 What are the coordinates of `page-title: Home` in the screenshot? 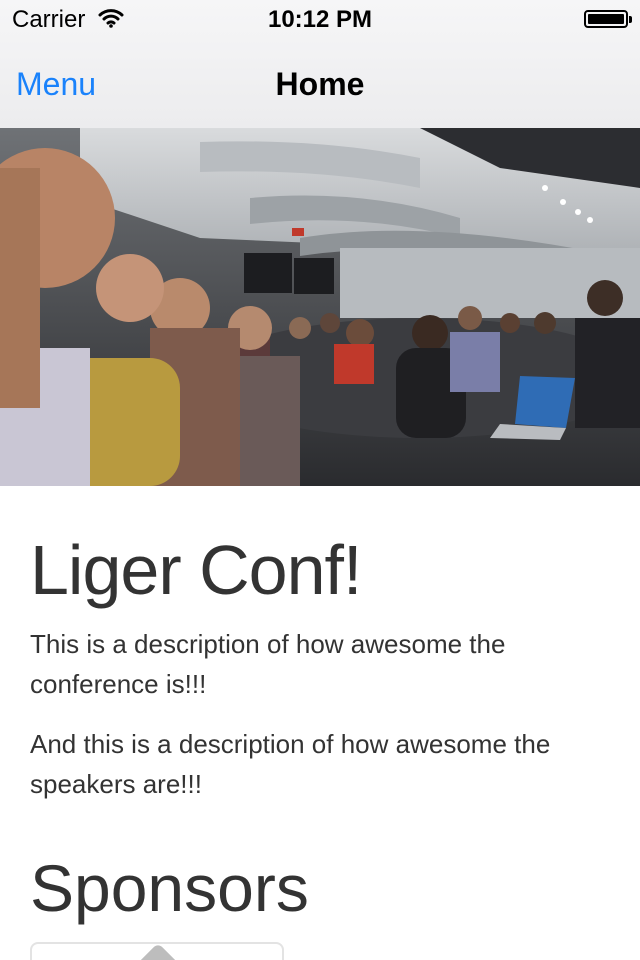 It's located at (320, 84).